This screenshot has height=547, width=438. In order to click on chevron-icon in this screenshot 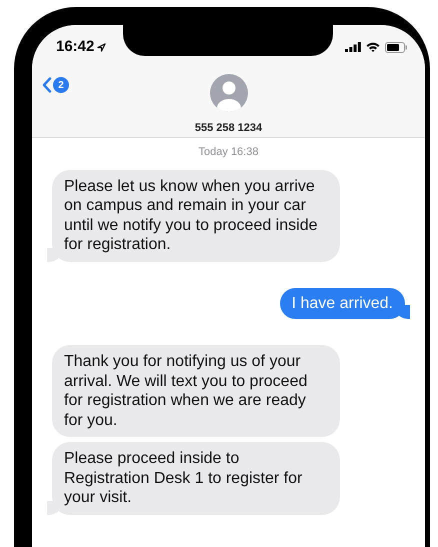, I will do `click(47, 85)`.